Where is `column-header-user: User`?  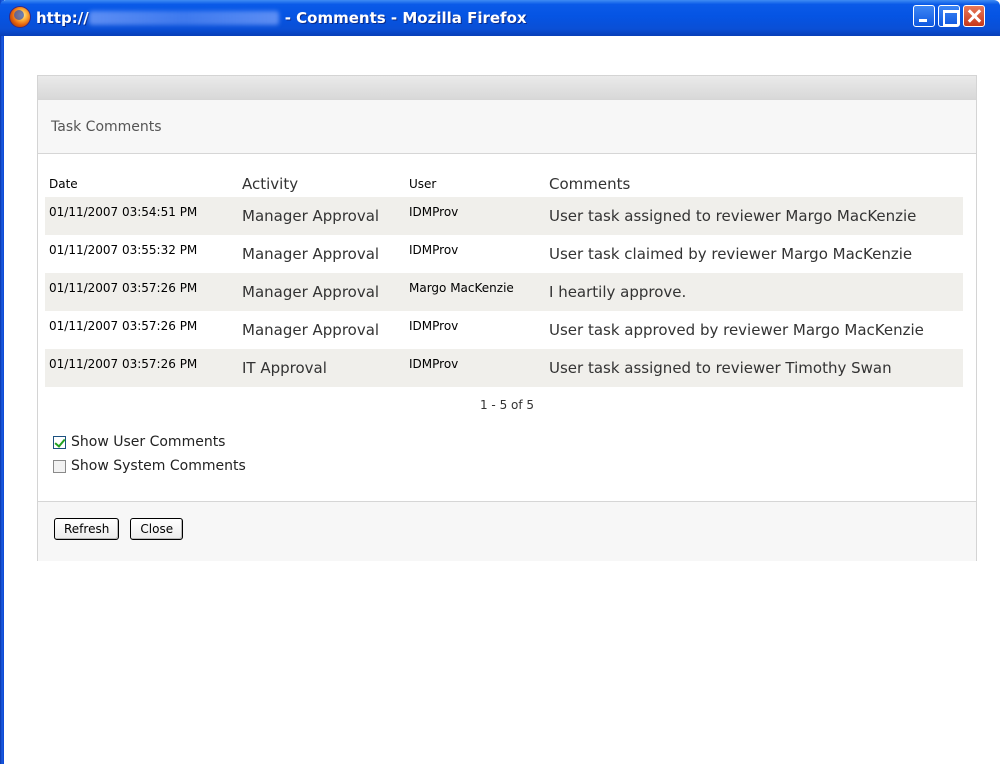
column-header-user: User is located at coordinates (477, 183).